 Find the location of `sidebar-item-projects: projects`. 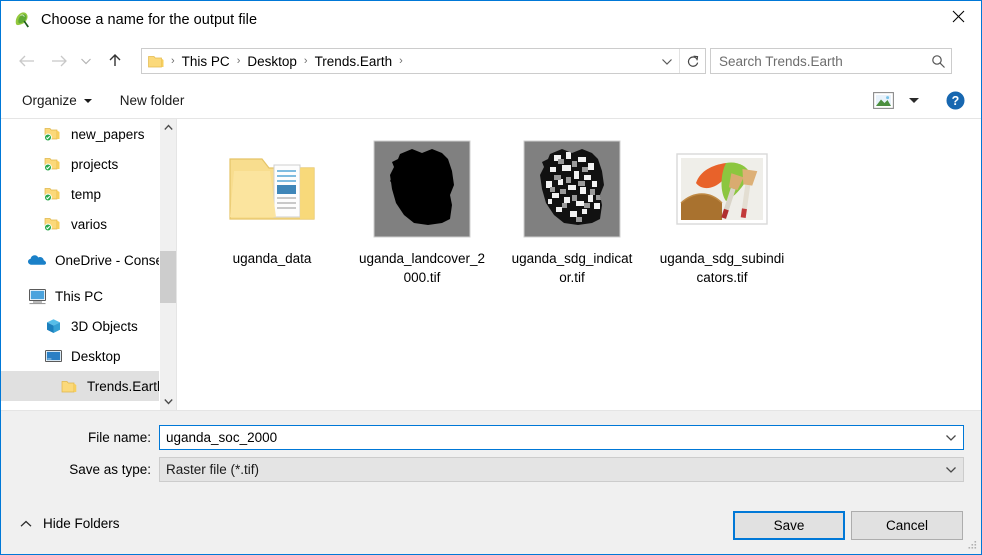

sidebar-item-projects: projects is located at coordinates (88, 164).